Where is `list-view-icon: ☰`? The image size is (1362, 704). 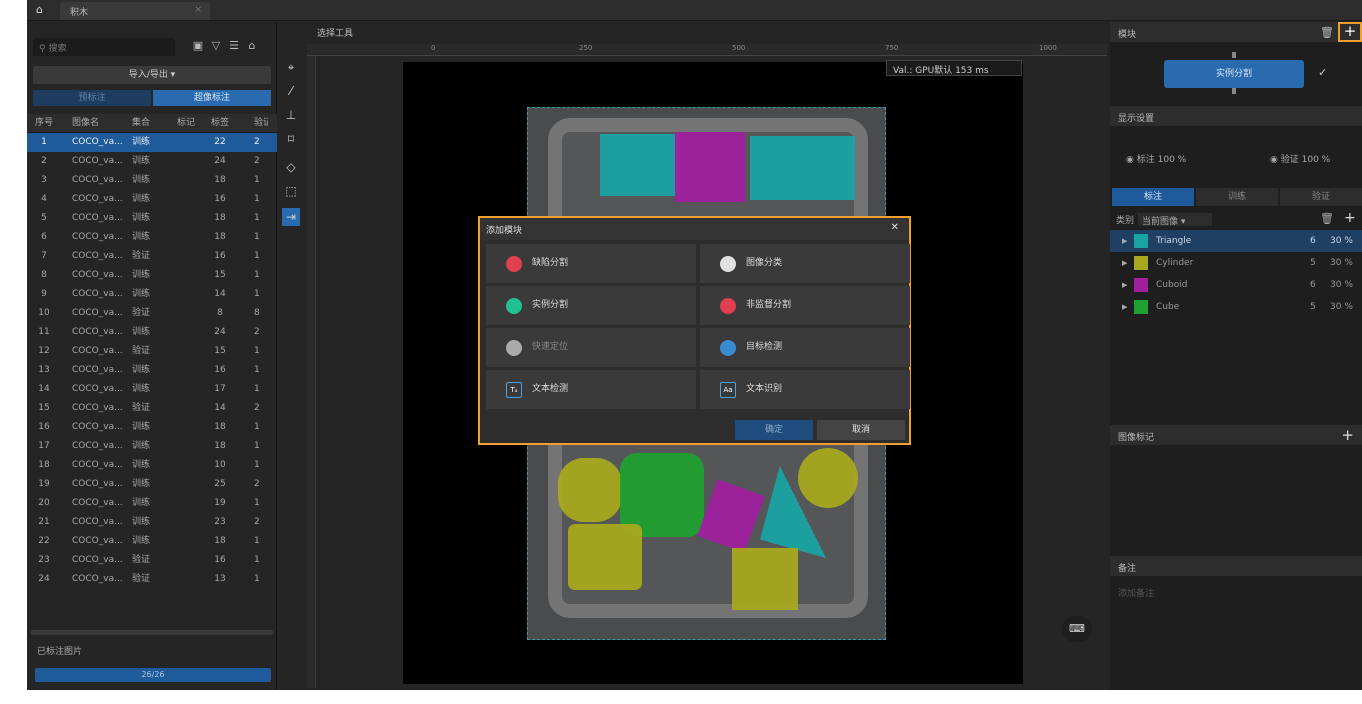
list-view-icon: ☰ is located at coordinates (234, 46).